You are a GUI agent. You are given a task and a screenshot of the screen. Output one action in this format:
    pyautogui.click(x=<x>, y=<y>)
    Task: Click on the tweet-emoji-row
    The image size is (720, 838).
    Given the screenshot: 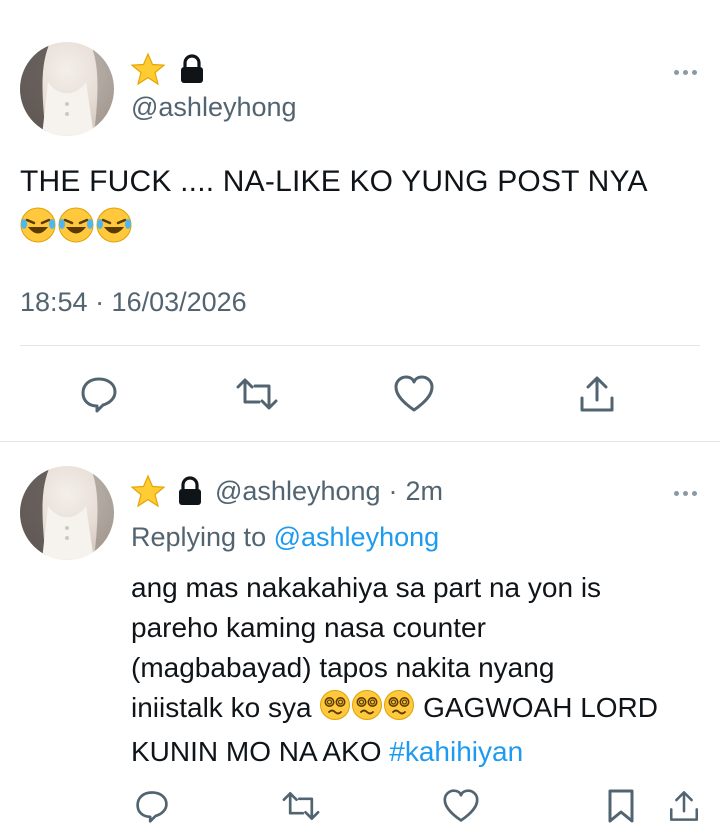 What is the action you would take?
    pyautogui.click(x=76, y=225)
    